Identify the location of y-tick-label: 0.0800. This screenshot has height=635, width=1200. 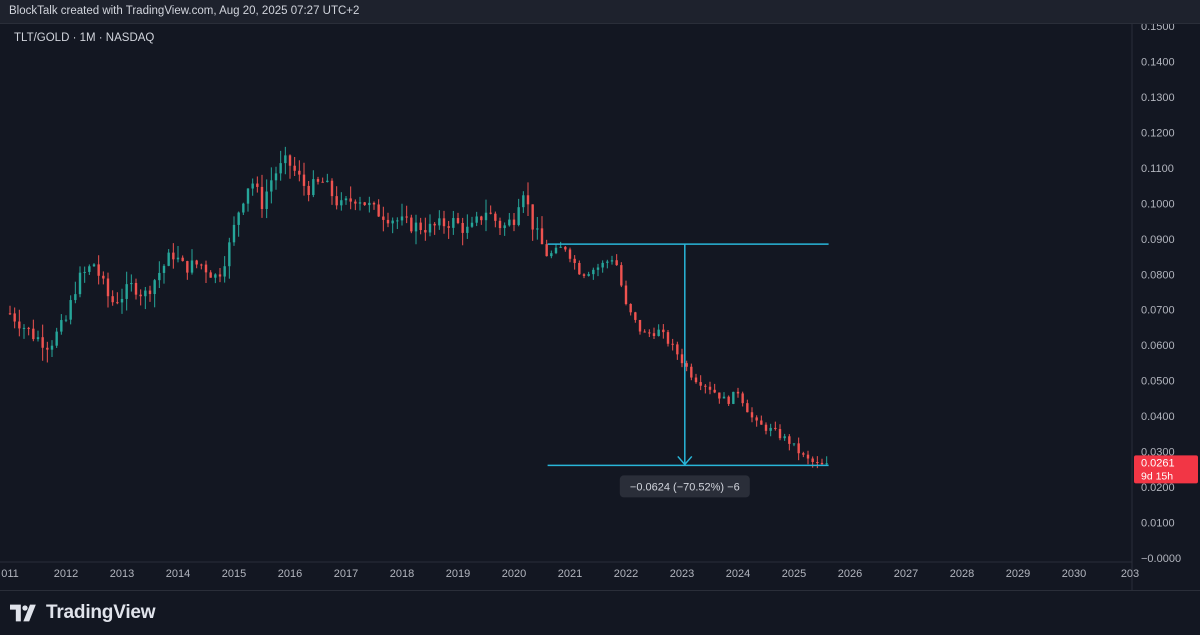
(1158, 275).